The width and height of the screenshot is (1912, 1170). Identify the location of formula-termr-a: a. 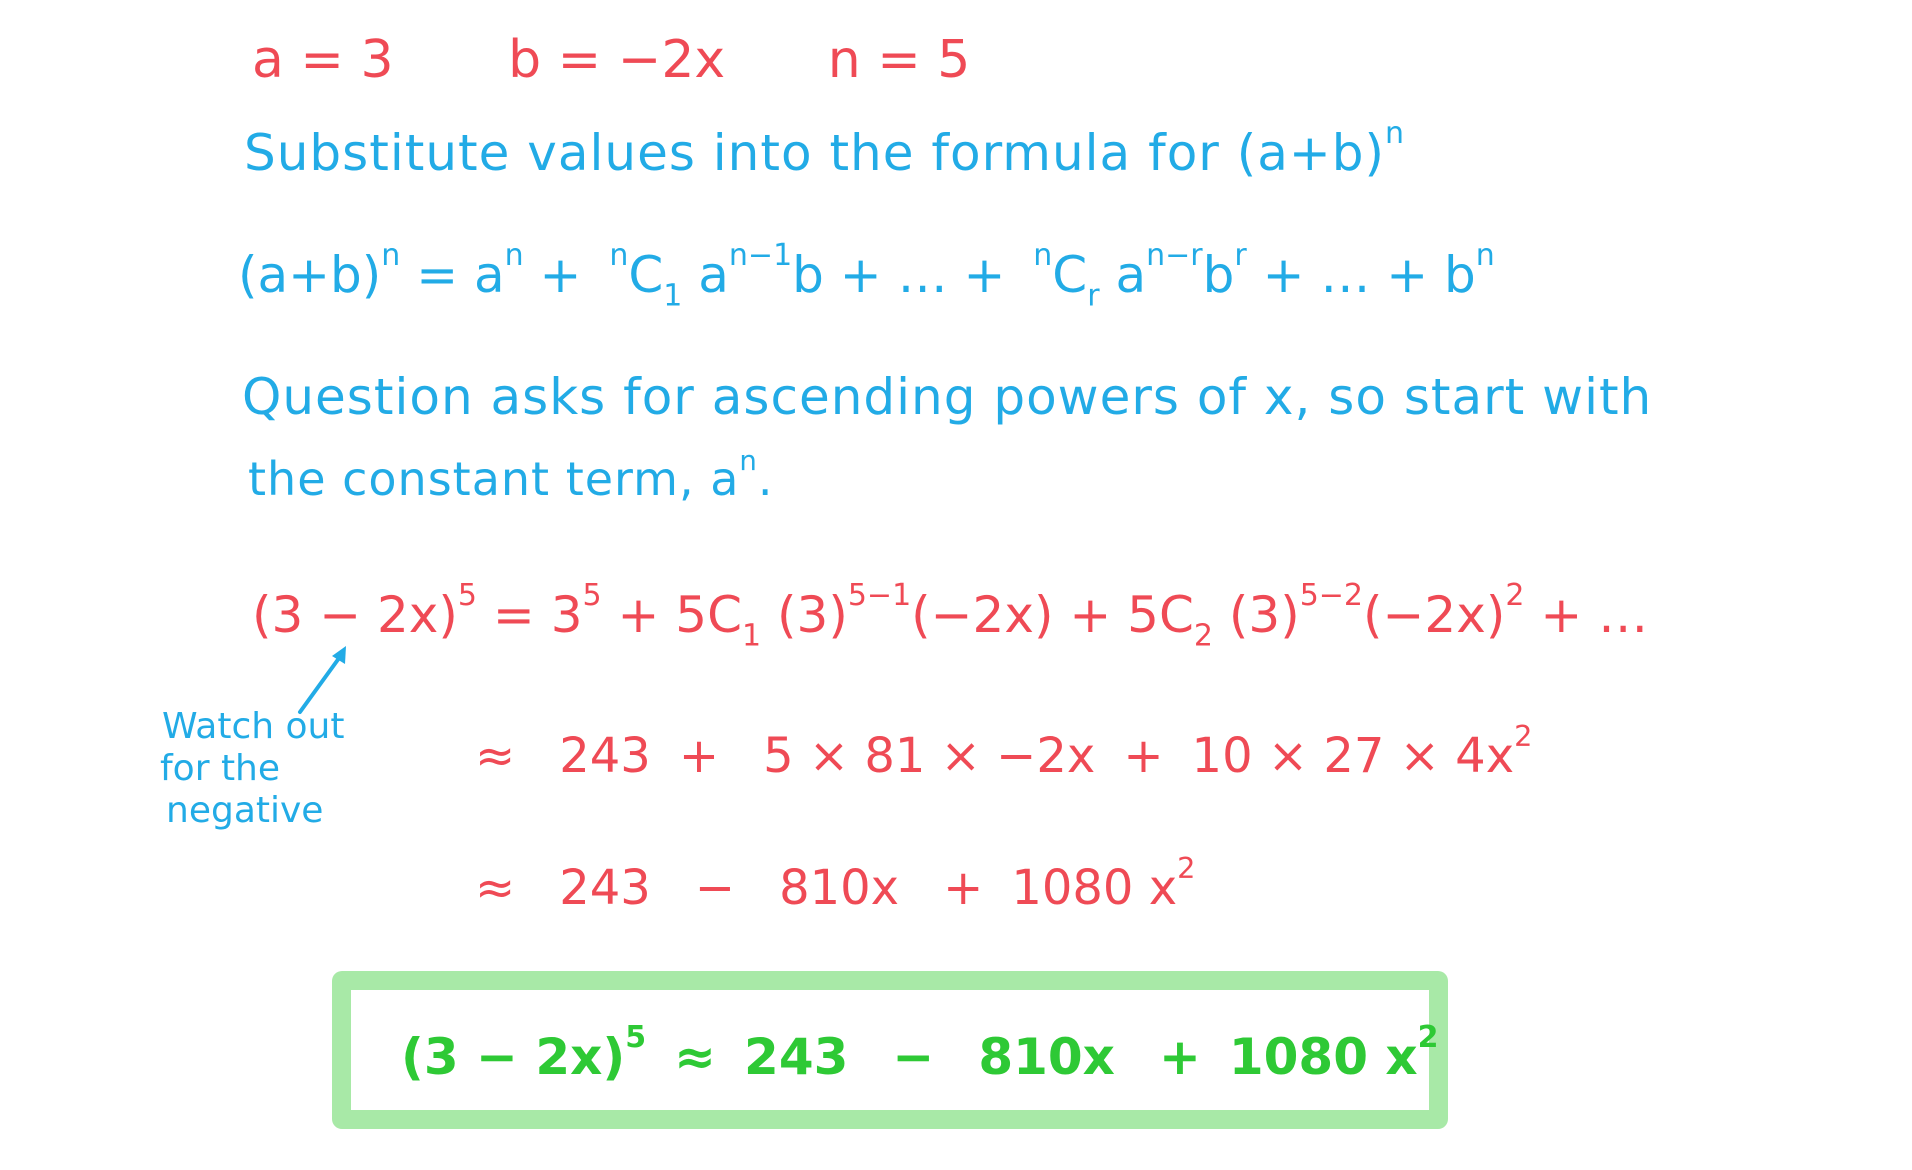
(1123, 275).